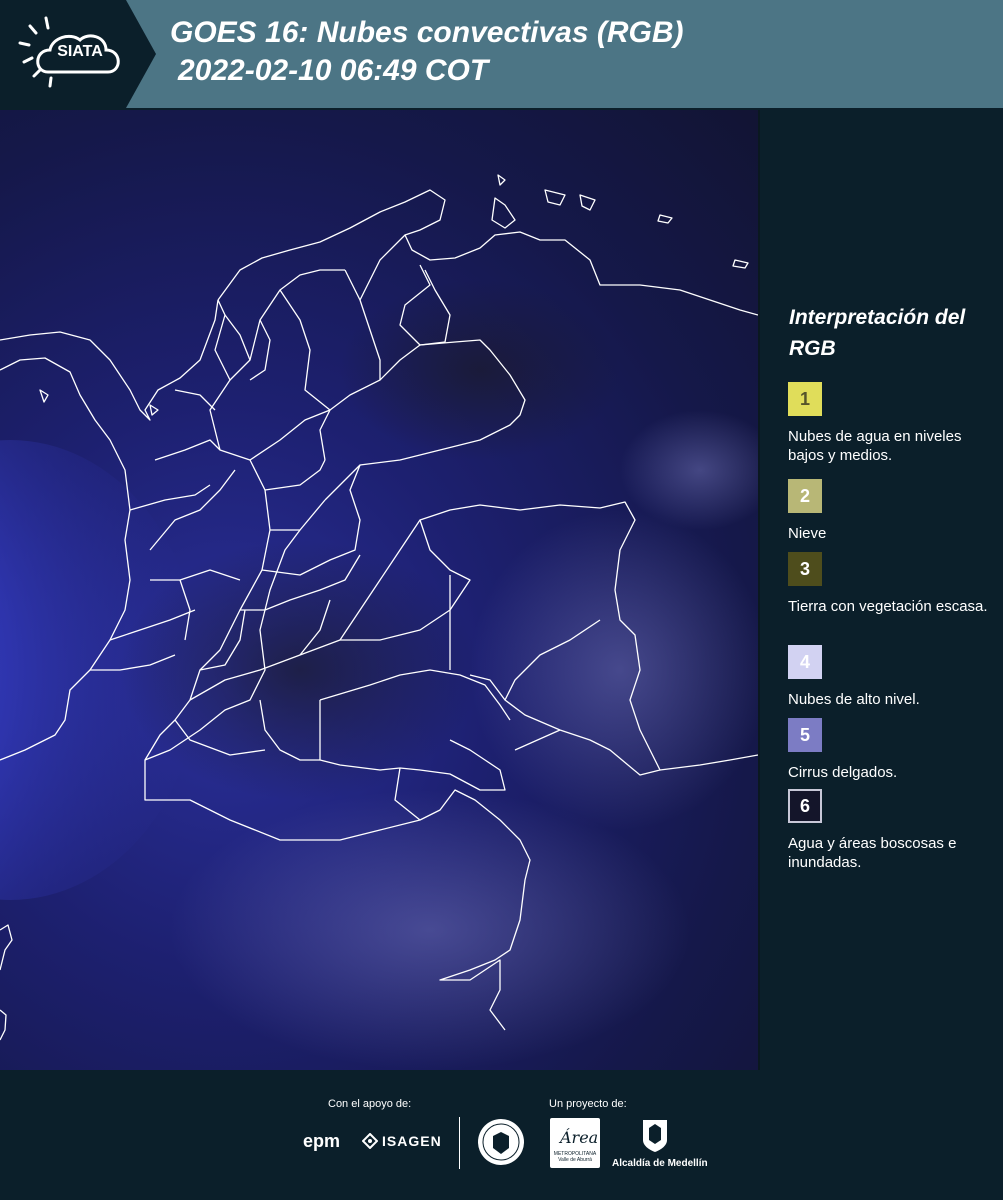 Image resolution: width=1003 pixels, height=1200 pixels. What do you see at coordinates (872, 853) in the screenshot?
I see `legend-label-6: Agua y áreas boscosas e inundadas.` at bounding box center [872, 853].